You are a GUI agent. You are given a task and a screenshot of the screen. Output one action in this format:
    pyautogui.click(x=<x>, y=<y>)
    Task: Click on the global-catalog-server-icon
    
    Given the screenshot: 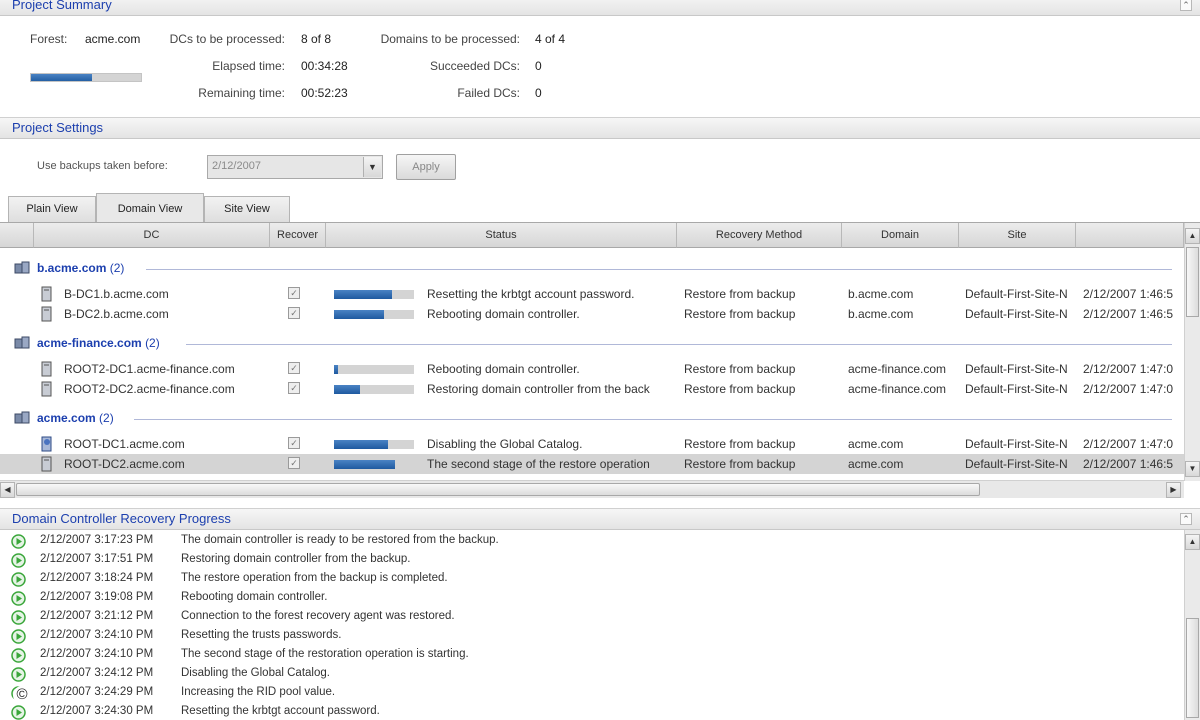 What is the action you would take?
    pyautogui.click(x=46, y=444)
    